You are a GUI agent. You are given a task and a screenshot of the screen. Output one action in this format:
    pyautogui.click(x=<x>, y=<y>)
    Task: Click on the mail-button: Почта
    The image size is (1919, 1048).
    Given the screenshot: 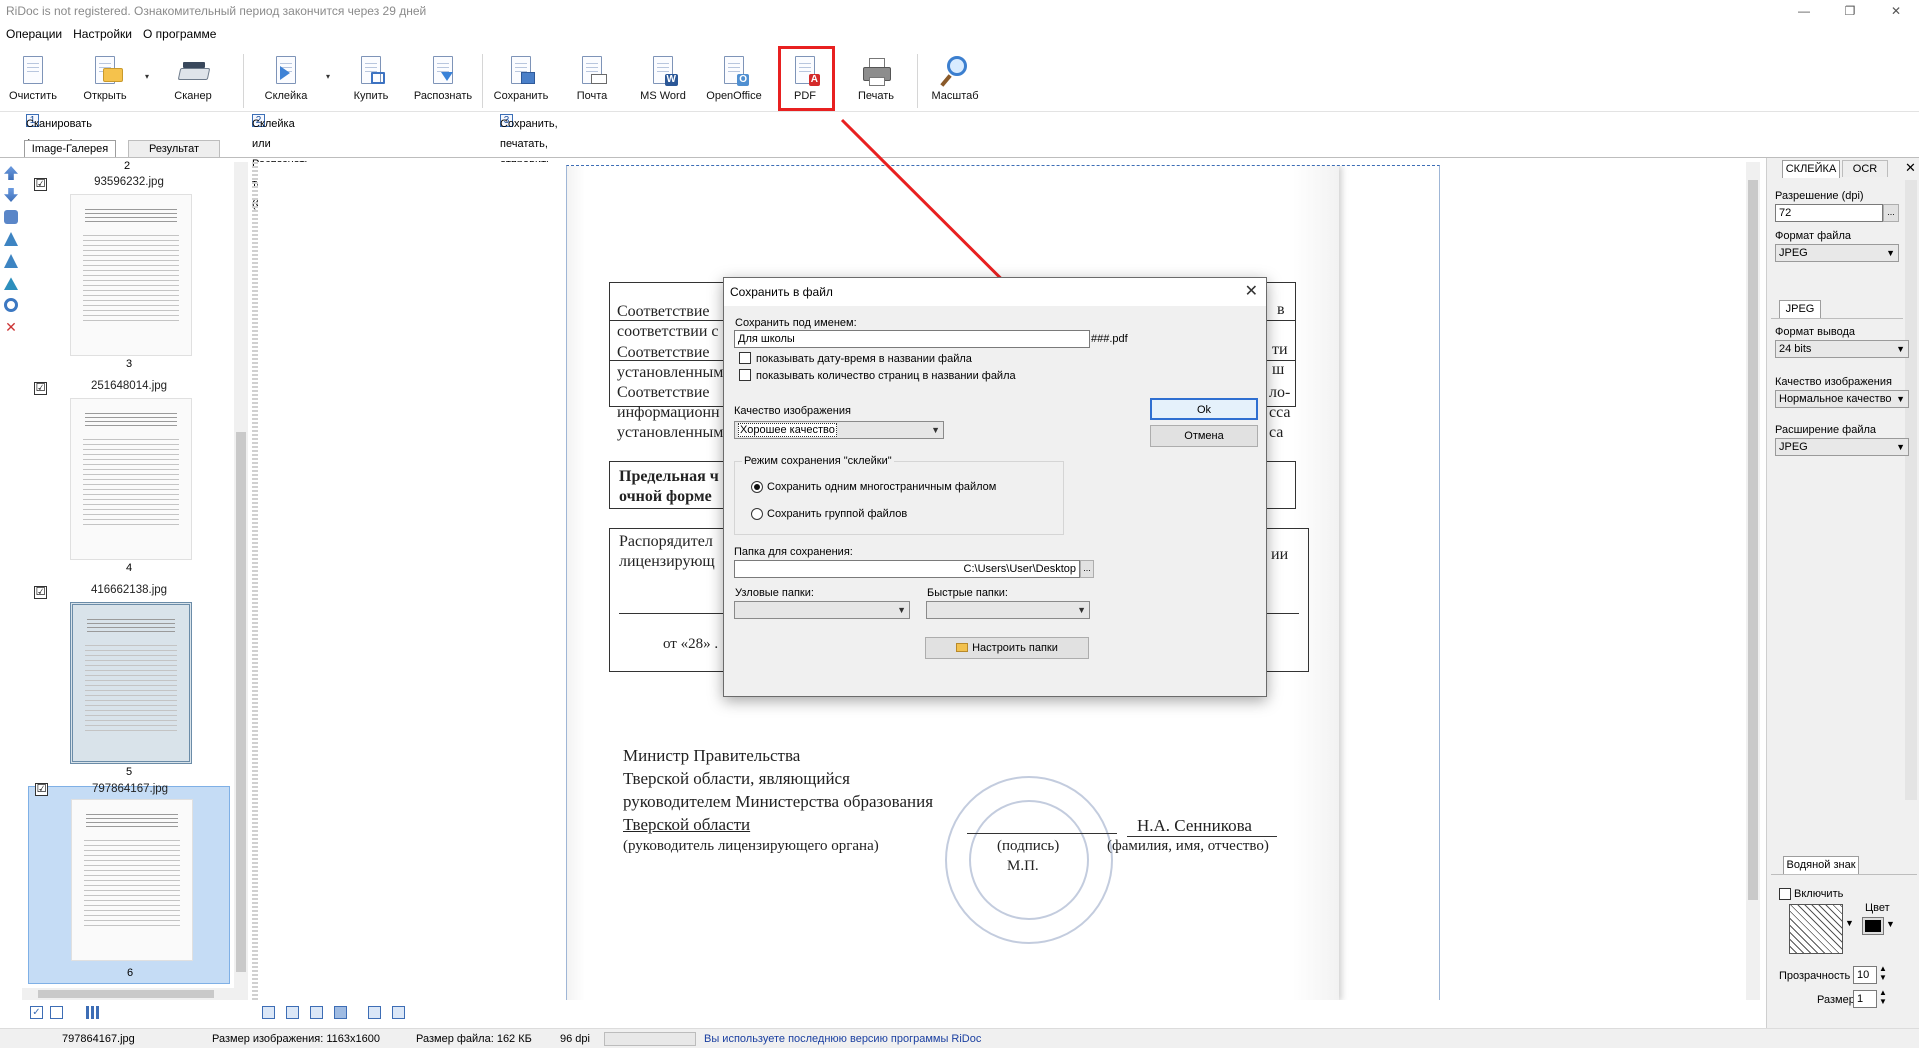 What is the action you would take?
    pyautogui.click(x=592, y=82)
    